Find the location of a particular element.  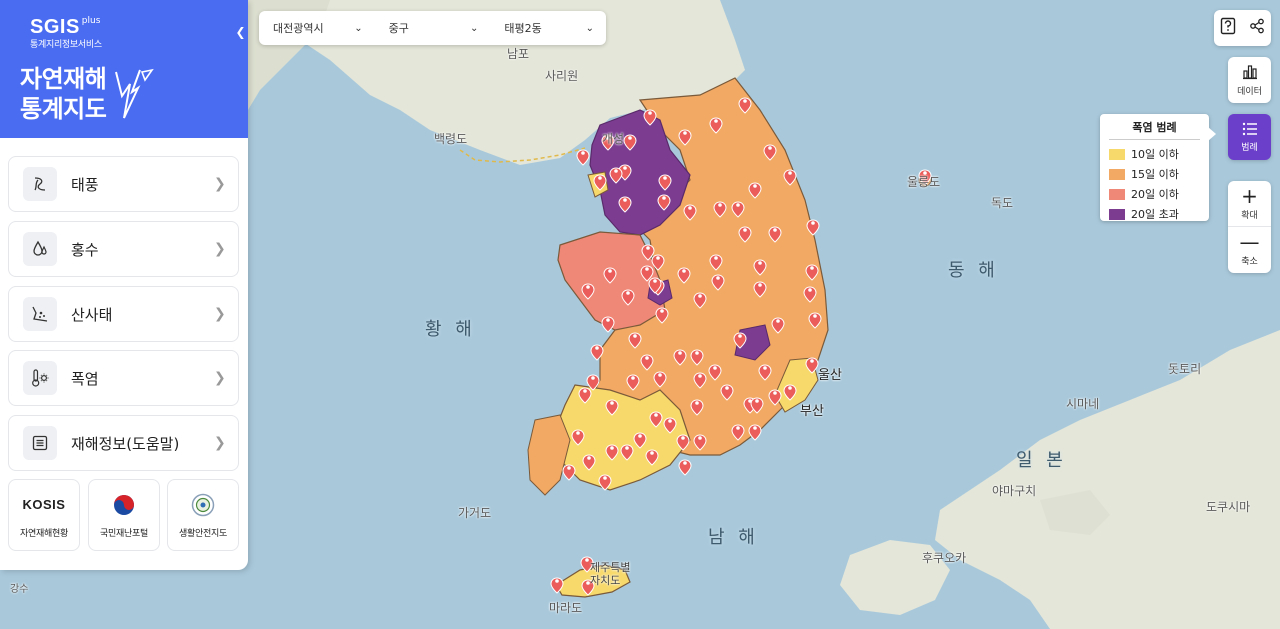

chevron-left-icon: ❮ is located at coordinates (240, 32).